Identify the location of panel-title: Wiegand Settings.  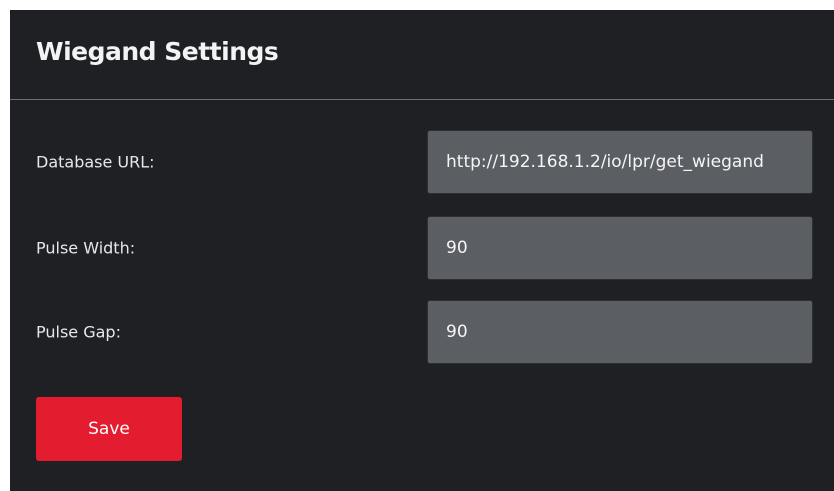
(157, 51).